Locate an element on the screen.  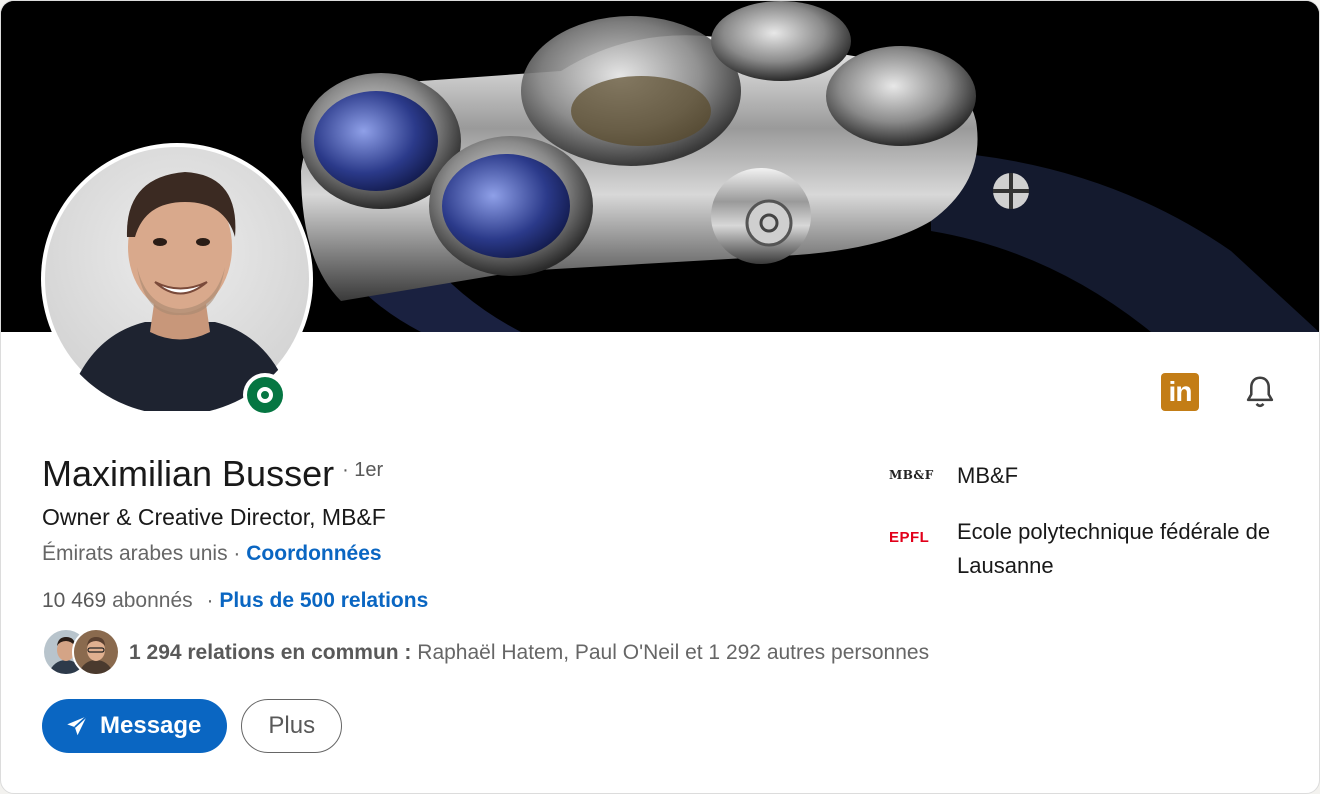
profile-actions: Message Plus is located at coordinates (192, 726).